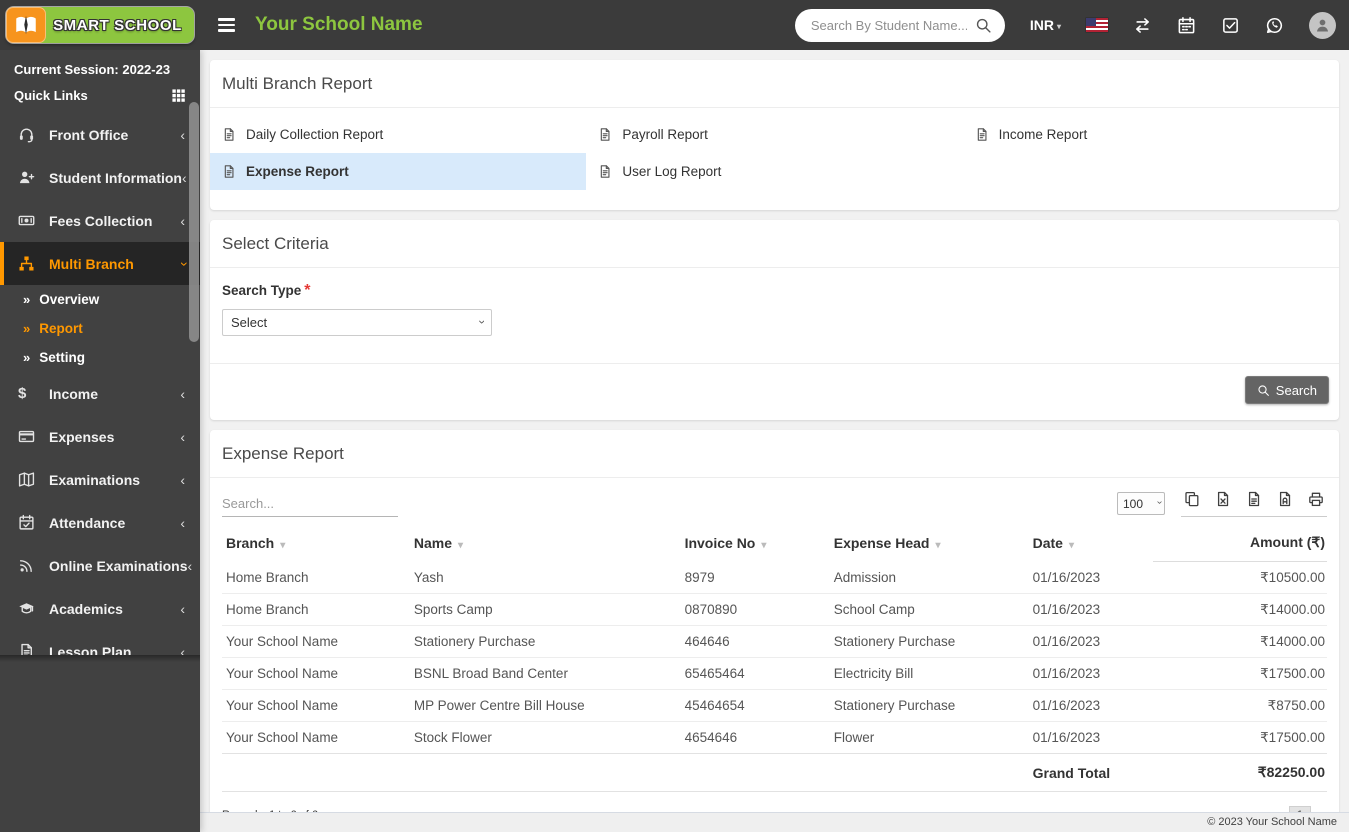  I want to click on cell-invoice-no: 65465464, so click(755, 673).